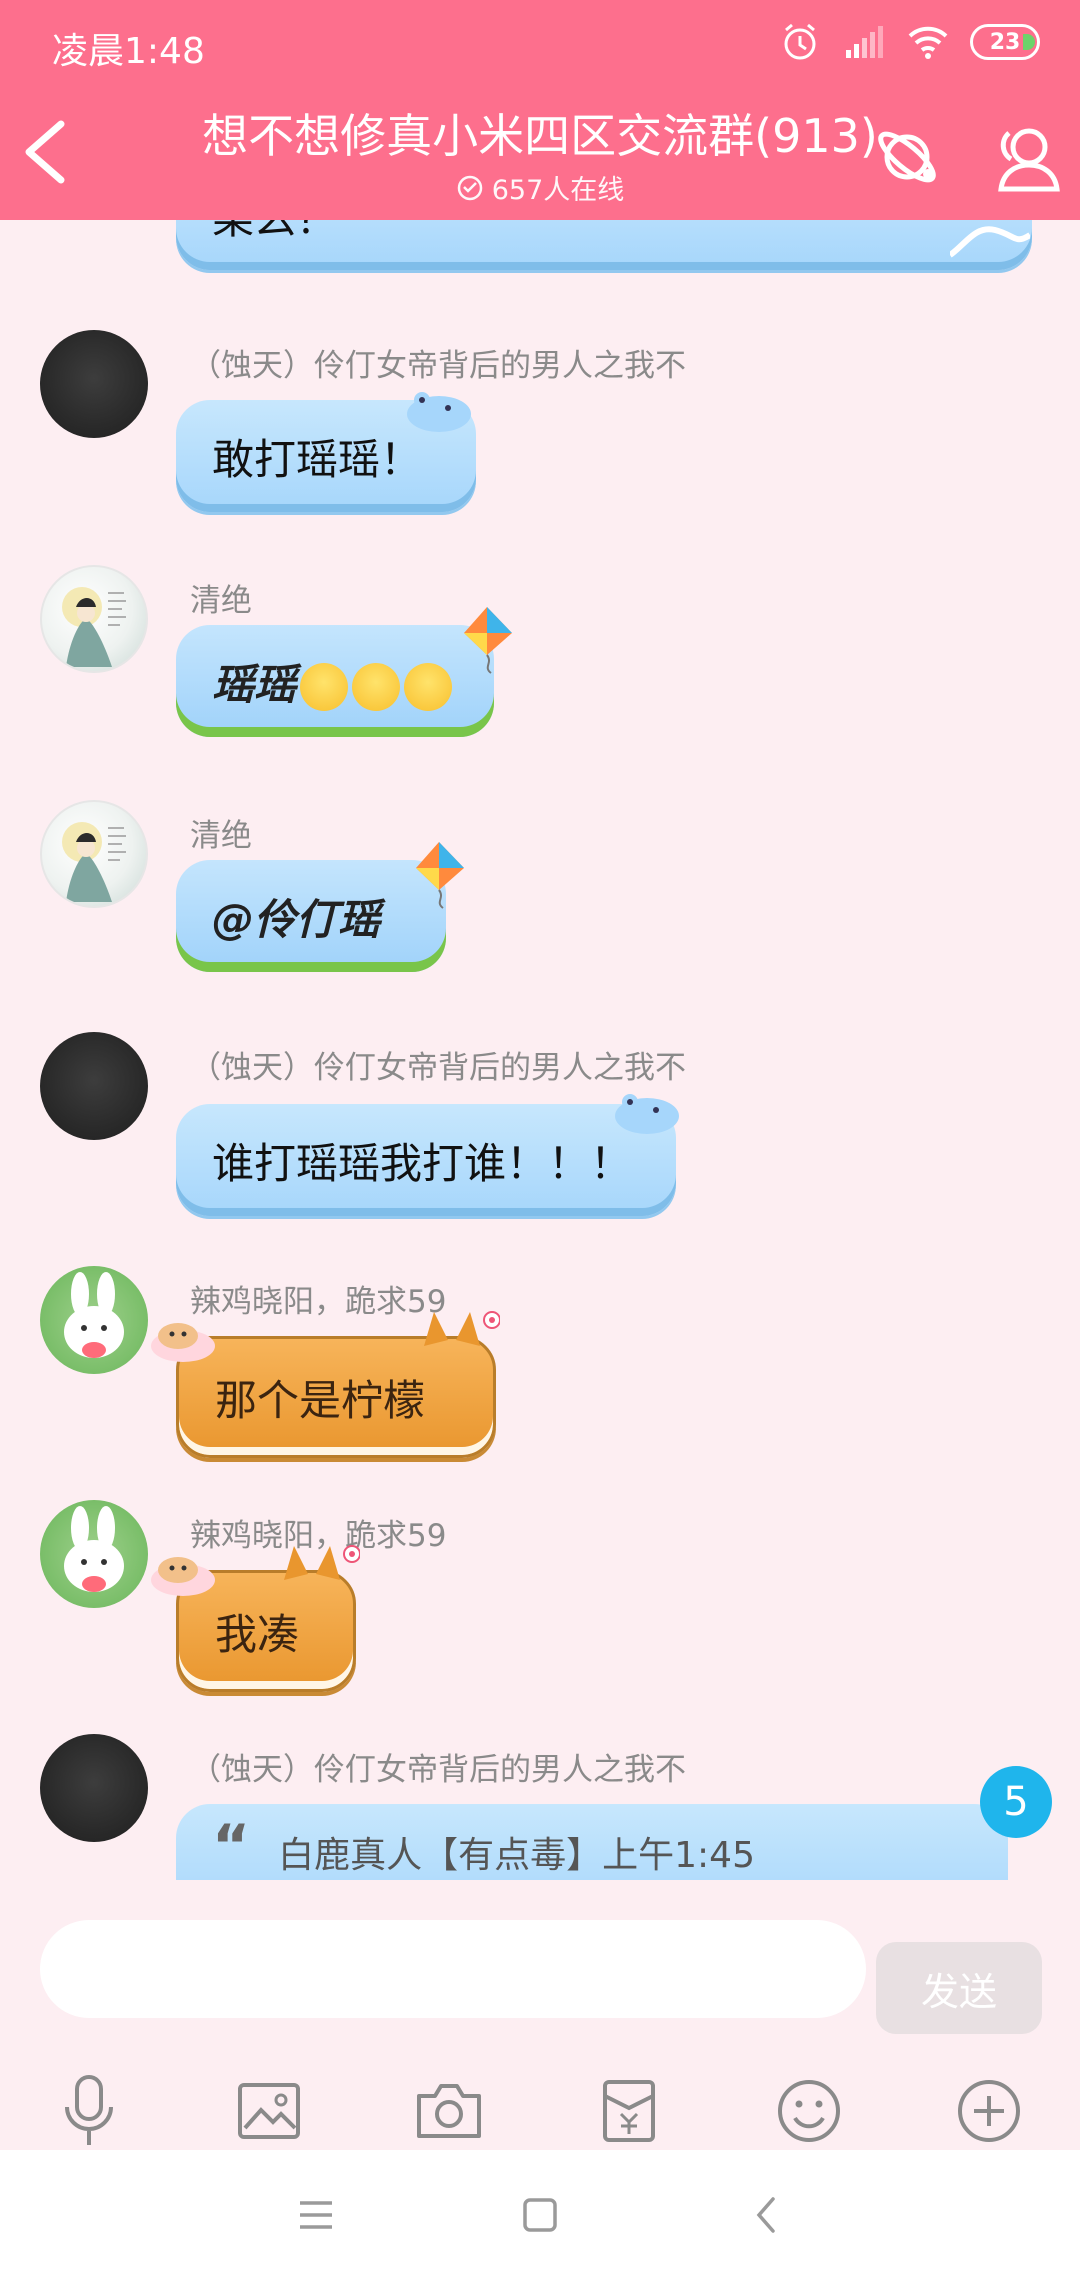  What do you see at coordinates (469, 187) in the screenshot?
I see `online-check-icon` at bounding box center [469, 187].